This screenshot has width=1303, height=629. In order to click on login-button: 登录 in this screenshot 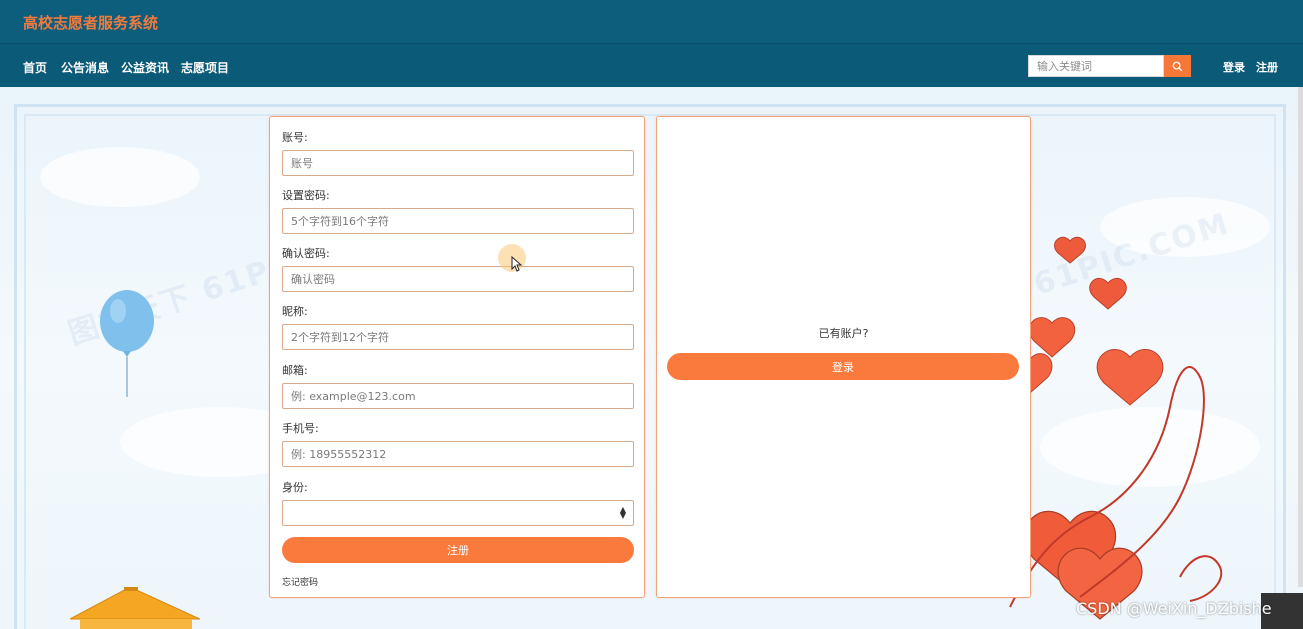, I will do `click(843, 366)`.